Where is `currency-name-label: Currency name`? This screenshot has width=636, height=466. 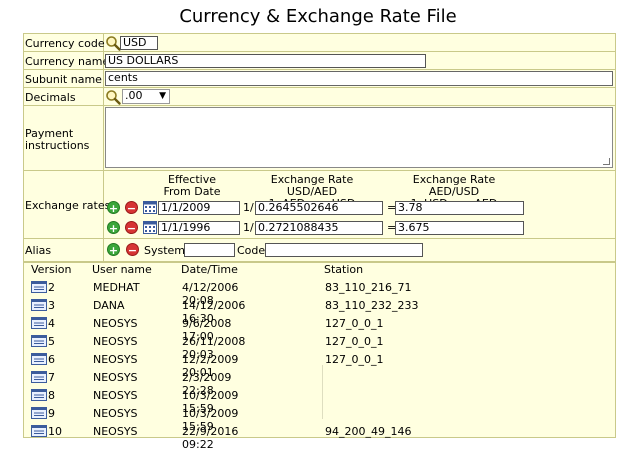 currency-name-label: Currency name is located at coordinates (67, 61).